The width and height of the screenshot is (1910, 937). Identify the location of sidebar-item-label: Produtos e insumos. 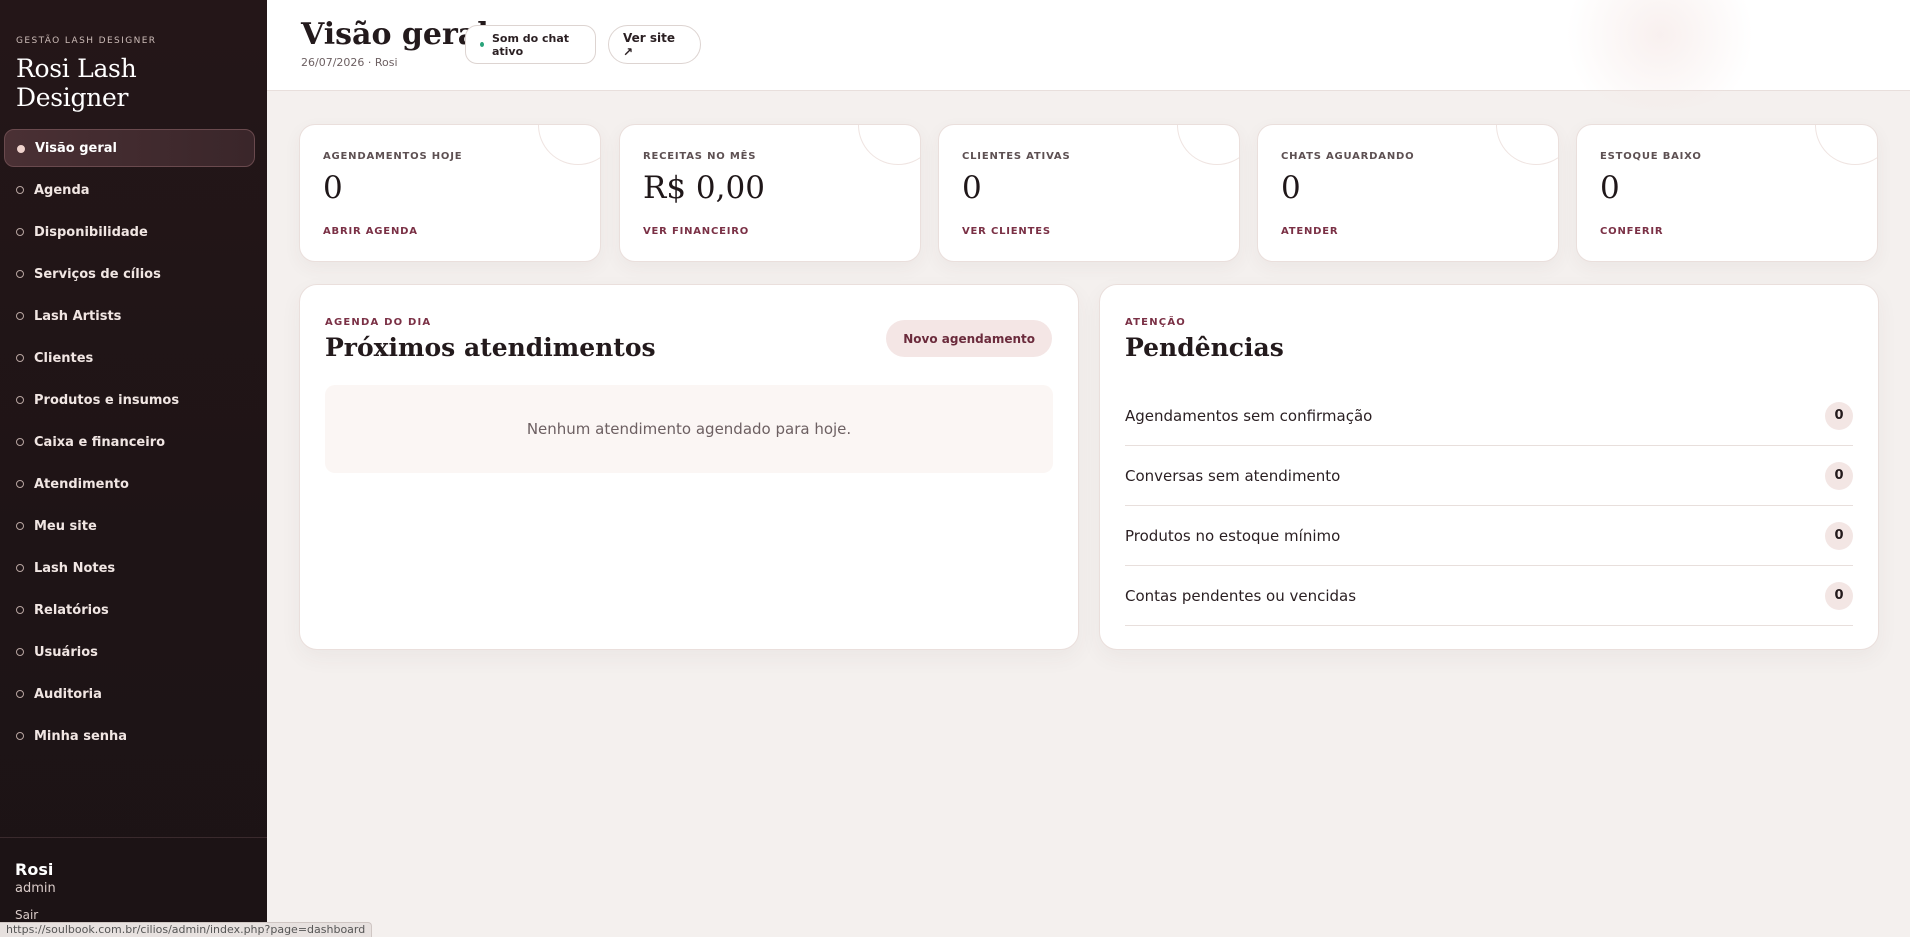
(107, 400).